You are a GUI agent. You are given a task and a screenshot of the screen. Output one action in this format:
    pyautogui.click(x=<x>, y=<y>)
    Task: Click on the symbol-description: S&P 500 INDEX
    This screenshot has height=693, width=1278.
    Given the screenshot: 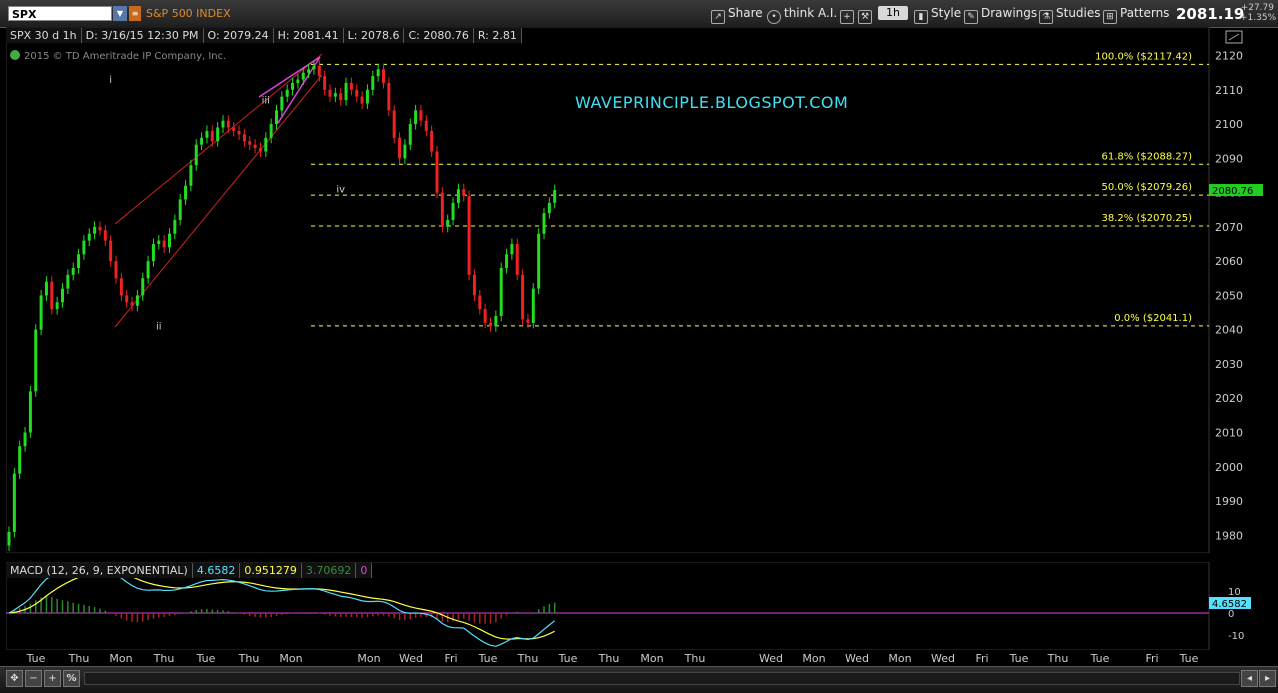 What is the action you would take?
    pyautogui.click(x=188, y=13)
    